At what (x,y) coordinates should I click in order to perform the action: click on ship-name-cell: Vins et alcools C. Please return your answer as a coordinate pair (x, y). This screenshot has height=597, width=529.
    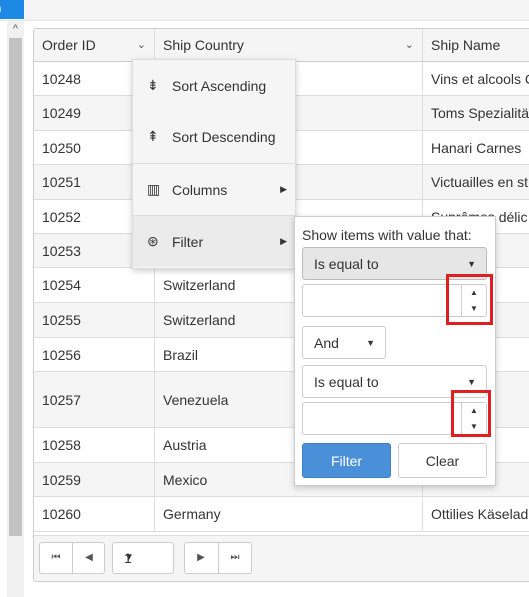
    Looking at the image, I should click on (476, 78).